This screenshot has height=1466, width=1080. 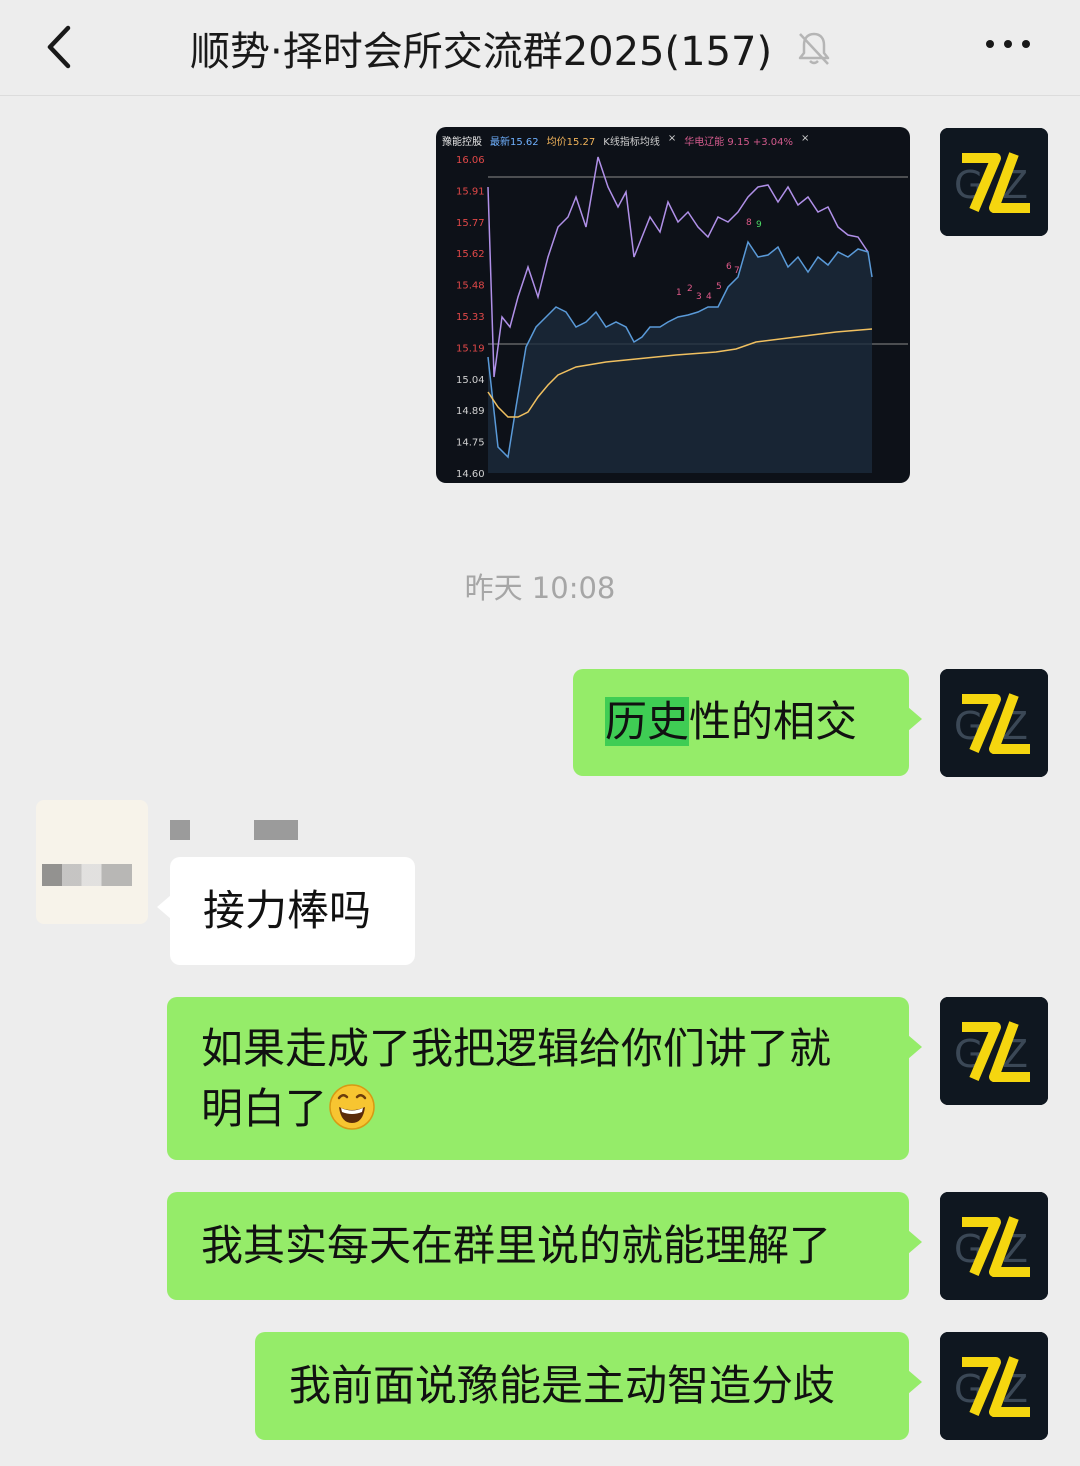 I want to click on message-text: 我其实每天在群里说的就能理解了, so click(x=516, y=1245).